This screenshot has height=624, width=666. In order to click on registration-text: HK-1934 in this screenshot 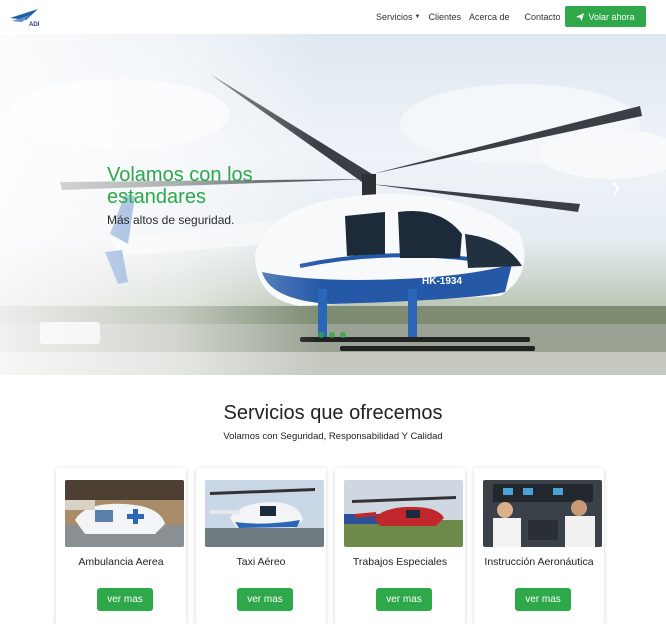, I will do `click(442, 281)`.